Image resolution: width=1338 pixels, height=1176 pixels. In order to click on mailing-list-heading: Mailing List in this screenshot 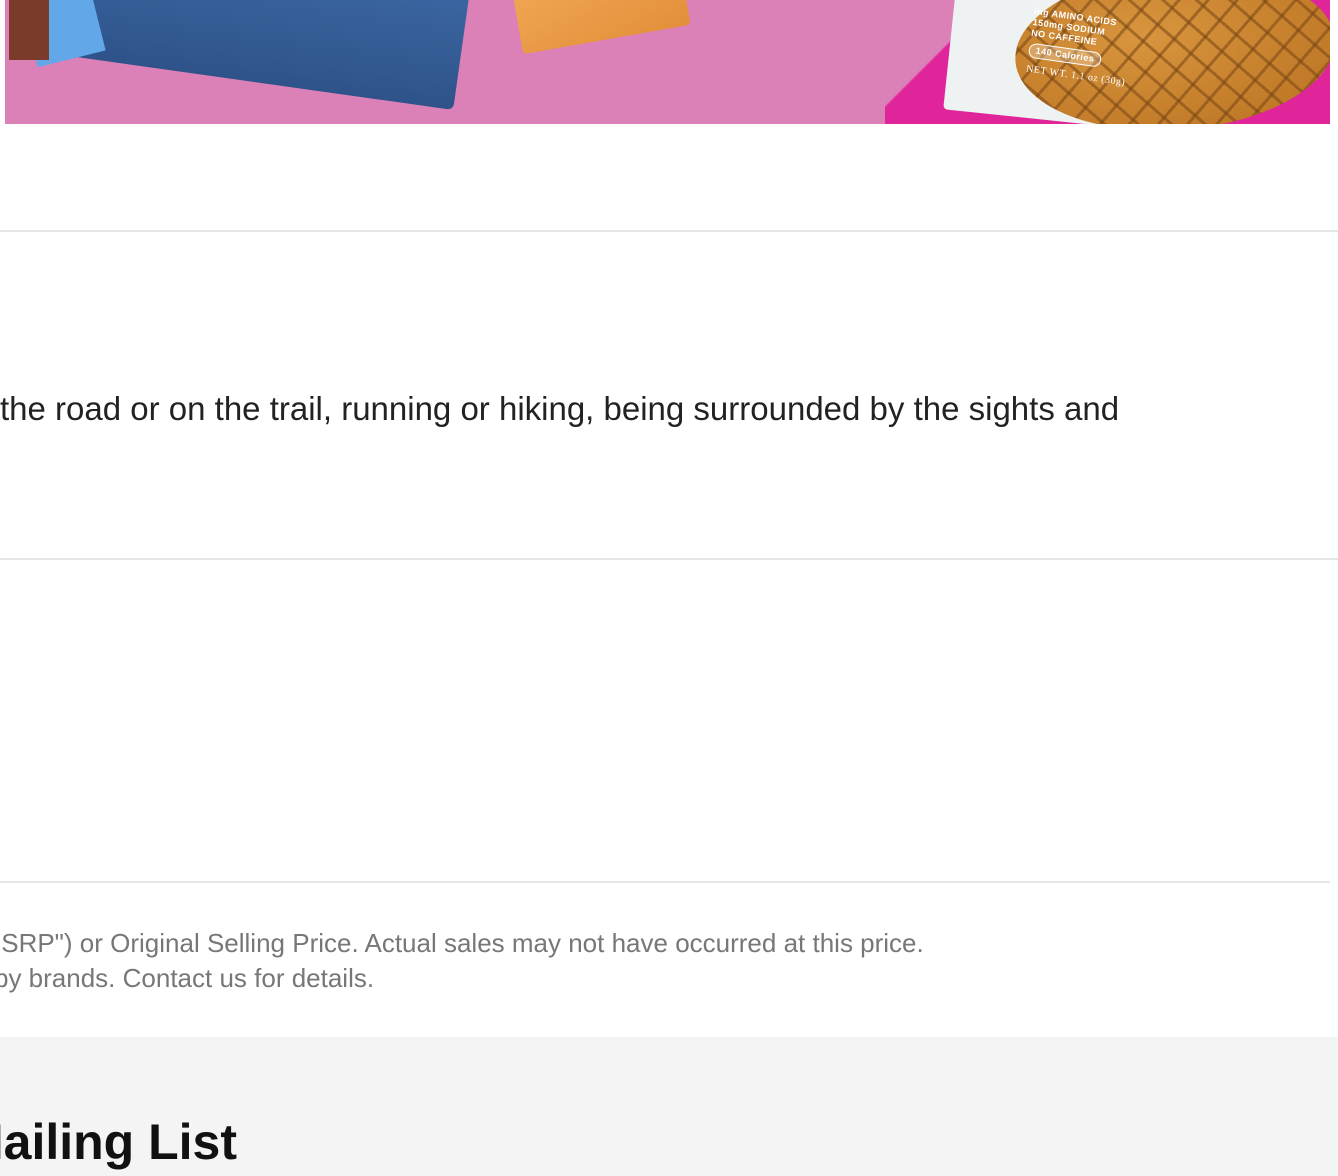, I will do `click(118, 1142)`.